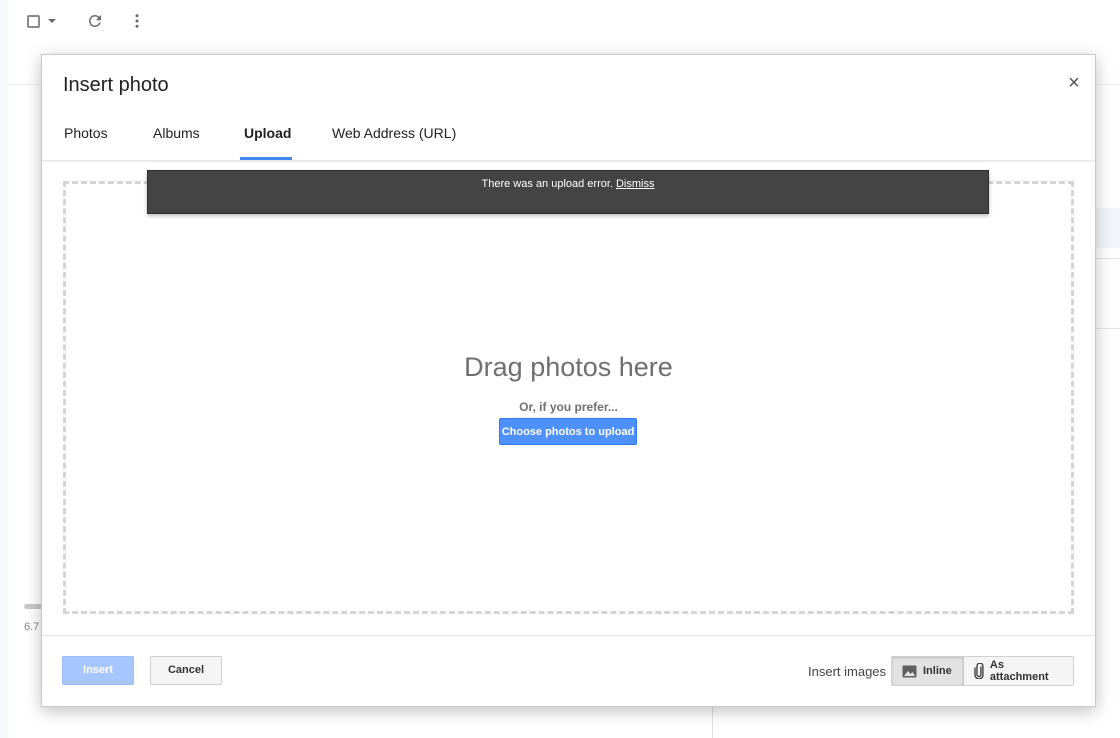 The height and width of the screenshot is (738, 1120). Describe the element at coordinates (86, 140) in the screenshot. I see `tab-photos: Photos` at that location.